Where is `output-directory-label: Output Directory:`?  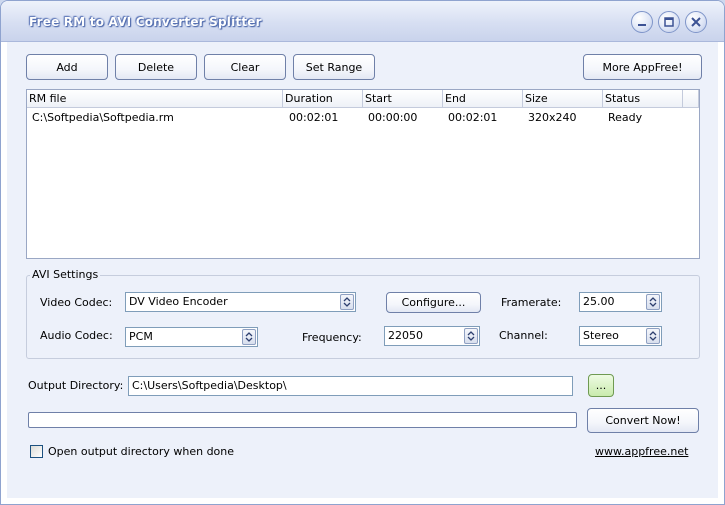
output-directory-label: Output Directory: is located at coordinates (76, 385).